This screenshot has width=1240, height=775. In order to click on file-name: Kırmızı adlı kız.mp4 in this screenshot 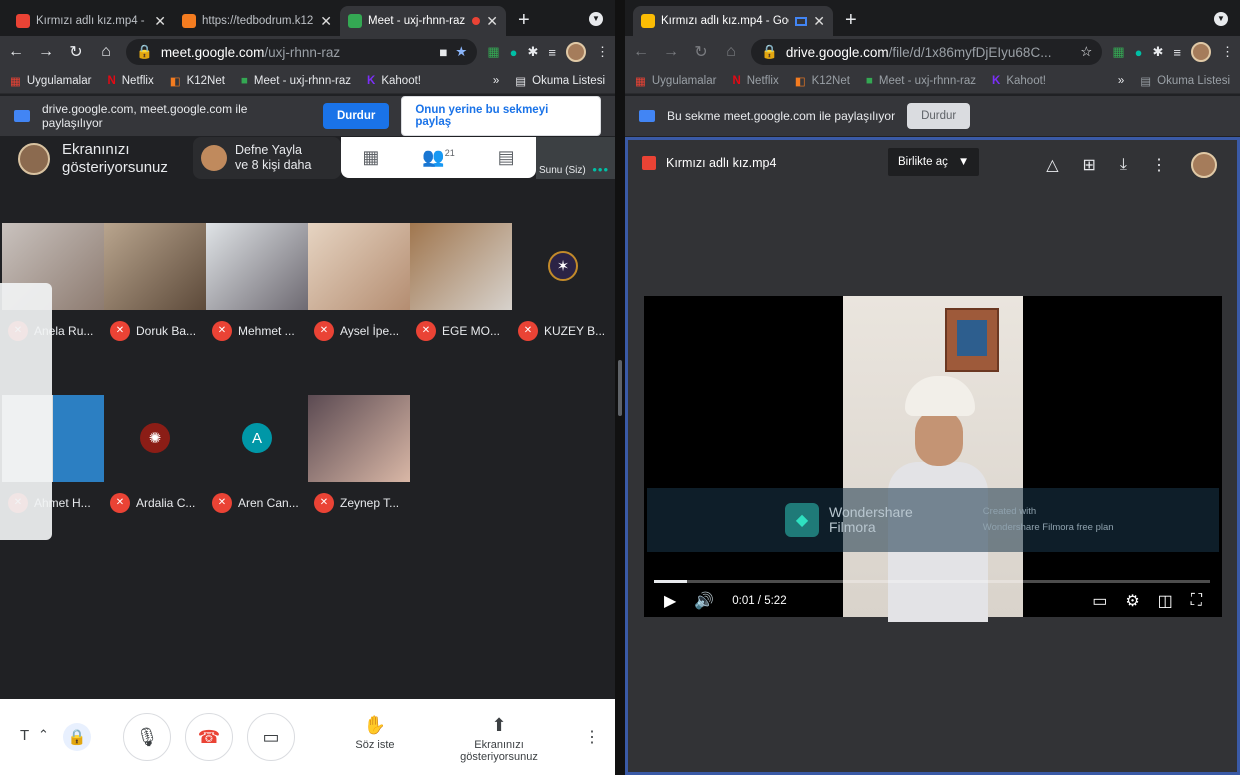, I will do `click(721, 163)`.